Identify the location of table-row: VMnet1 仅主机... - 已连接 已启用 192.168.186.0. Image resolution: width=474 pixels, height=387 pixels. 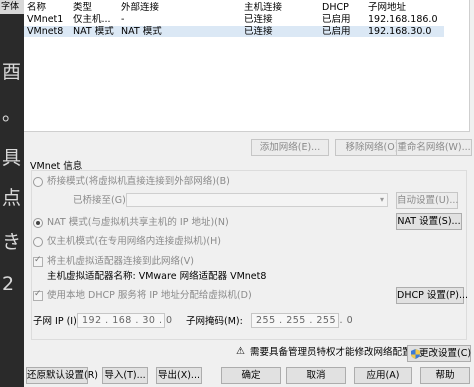
(234, 19).